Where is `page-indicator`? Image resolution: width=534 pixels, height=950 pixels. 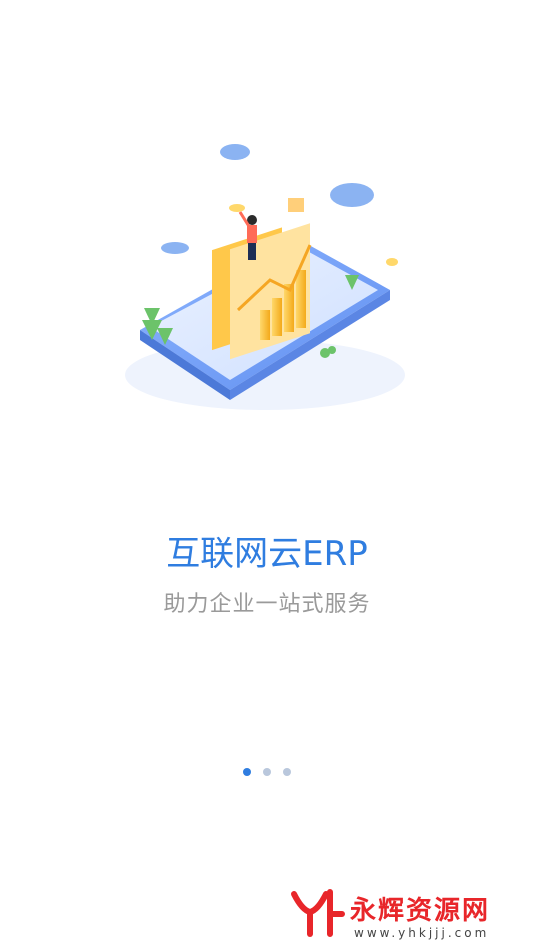
page-indicator is located at coordinates (267, 772).